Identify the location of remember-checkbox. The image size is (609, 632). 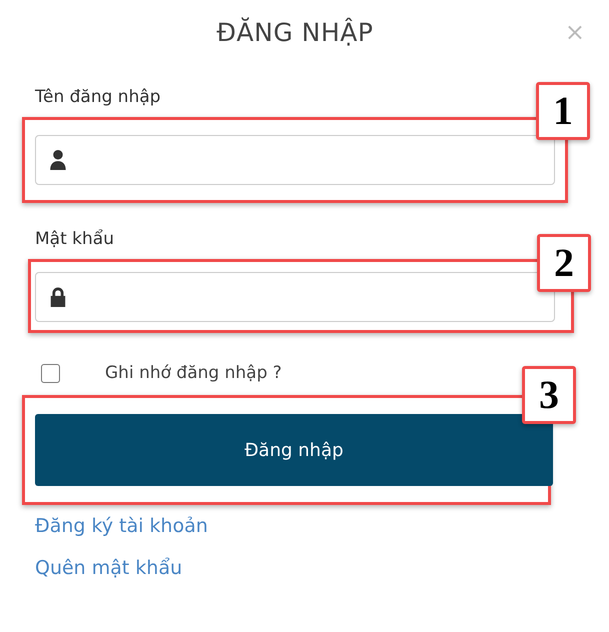
(50, 373).